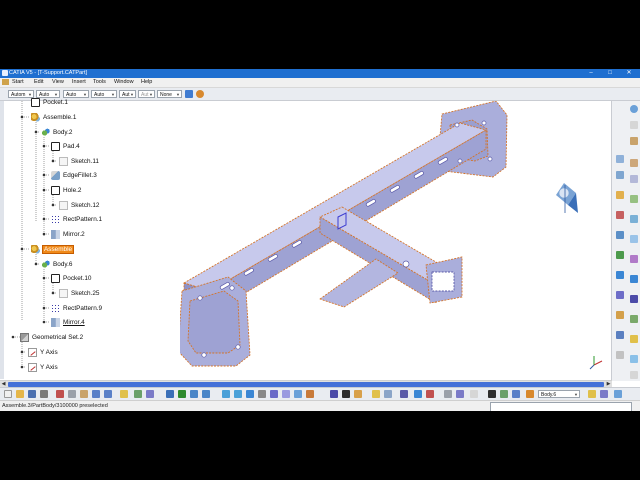 This screenshot has height=480, width=640. I want to click on redo-icon, so click(108, 394).